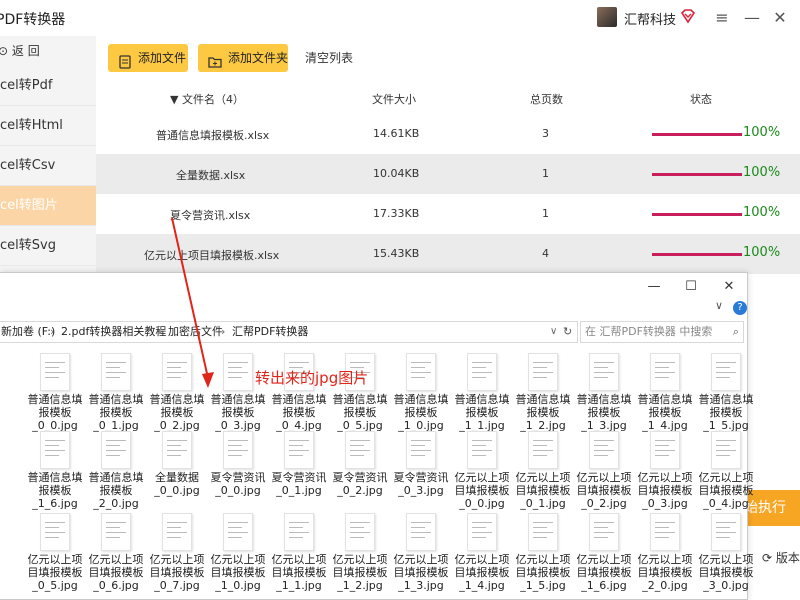 The width and height of the screenshot is (800, 600). I want to click on file-size: 17.33KB, so click(396, 213).